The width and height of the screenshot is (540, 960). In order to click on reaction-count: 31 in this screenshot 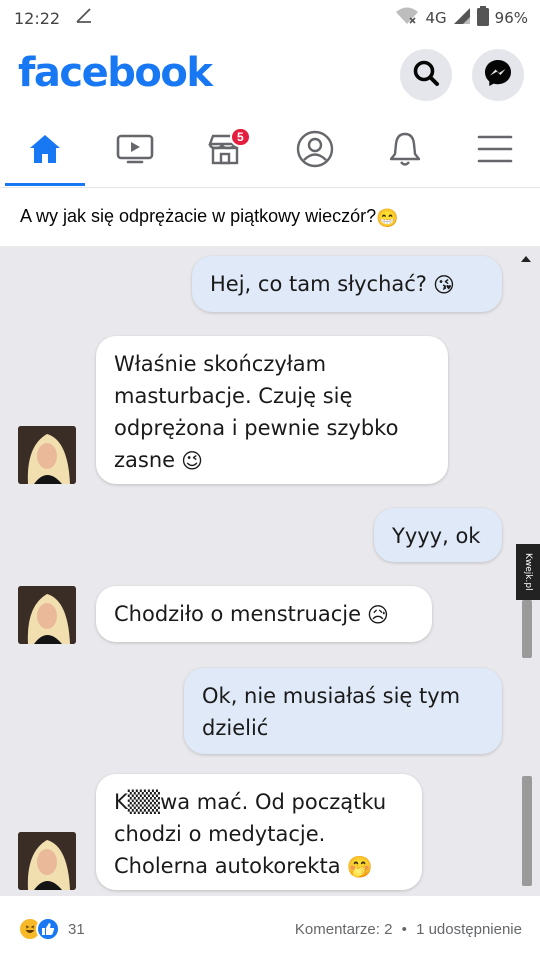, I will do `click(76, 929)`.